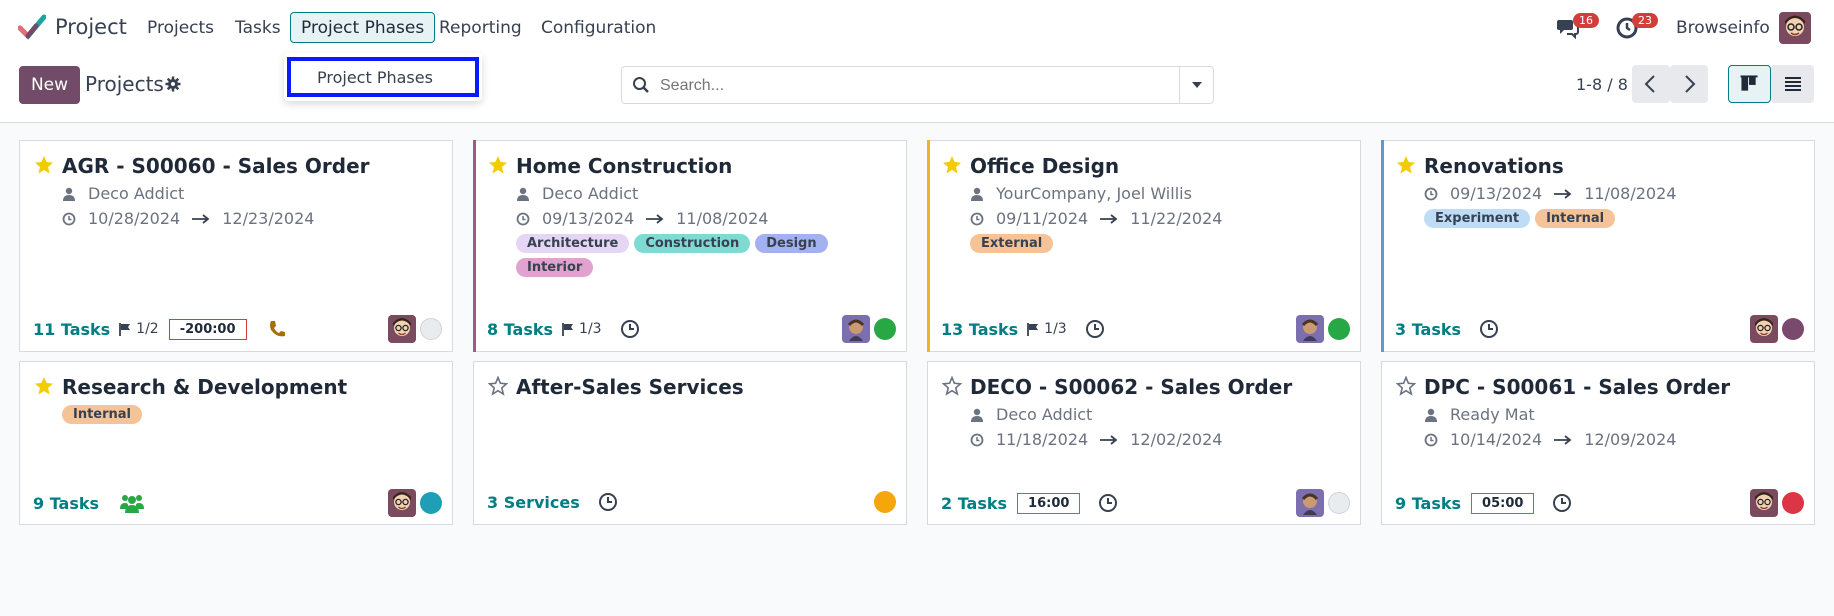 This screenshot has width=1834, height=616. Describe the element at coordinates (979, 329) in the screenshot. I see `tasks-link: 13 Tasks` at that location.